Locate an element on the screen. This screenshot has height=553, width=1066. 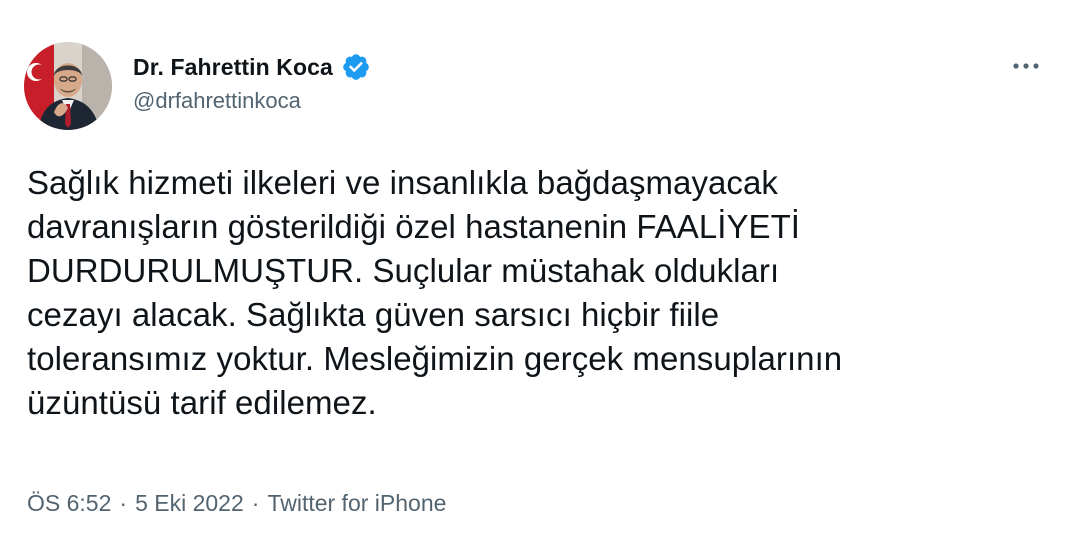
tweet-date-link: 5 Eki 2022 is located at coordinates (189, 503).